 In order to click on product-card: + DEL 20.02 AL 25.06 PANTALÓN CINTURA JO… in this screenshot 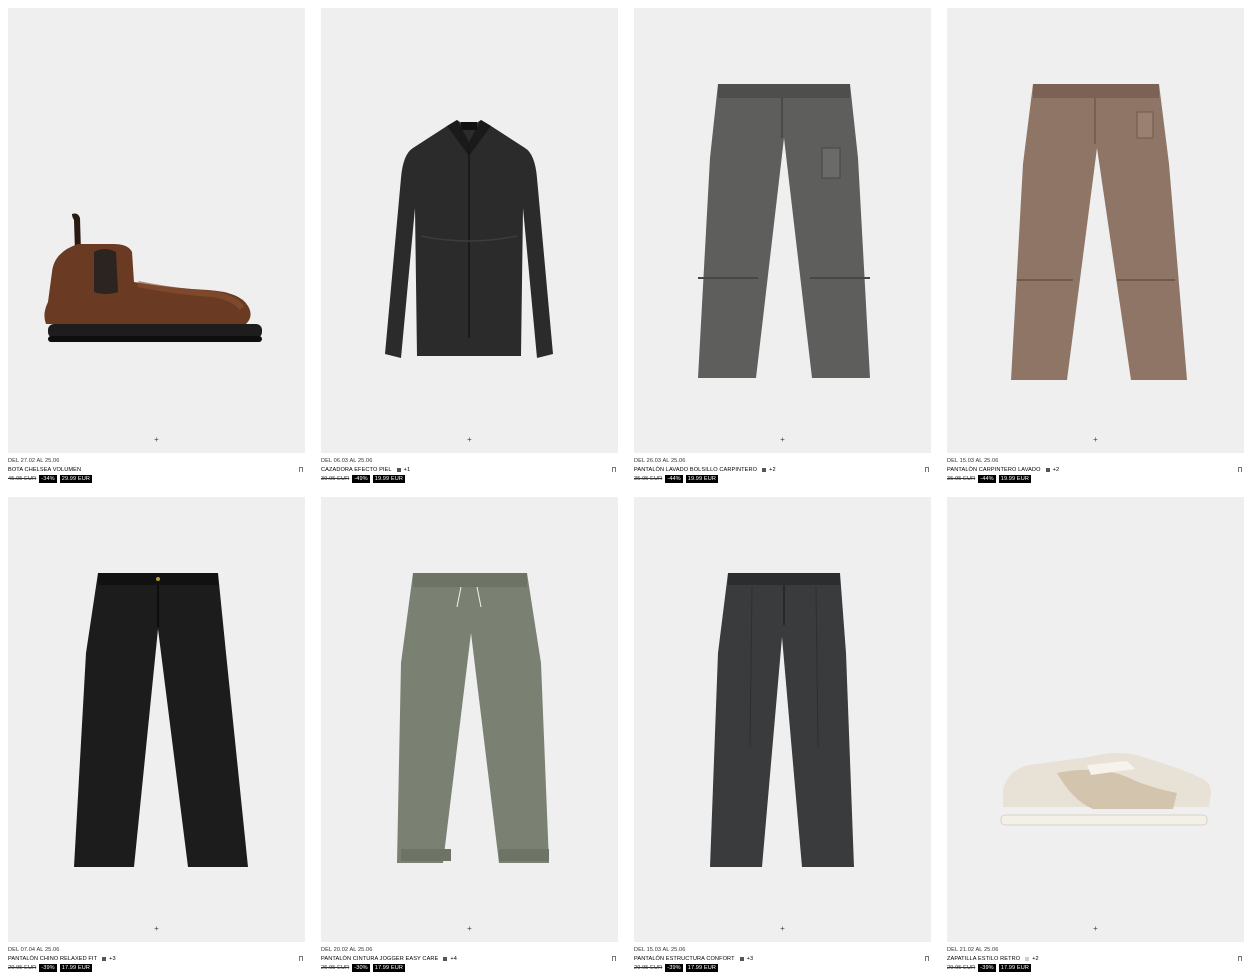, I will do `click(469, 735)`.